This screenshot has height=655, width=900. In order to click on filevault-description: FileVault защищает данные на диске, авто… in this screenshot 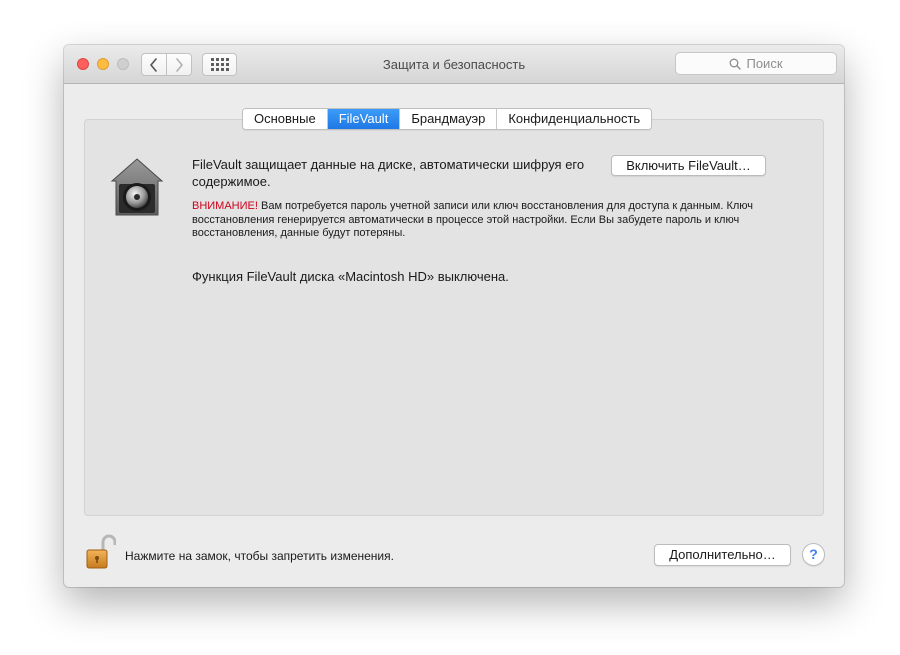, I will do `click(388, 173)`.